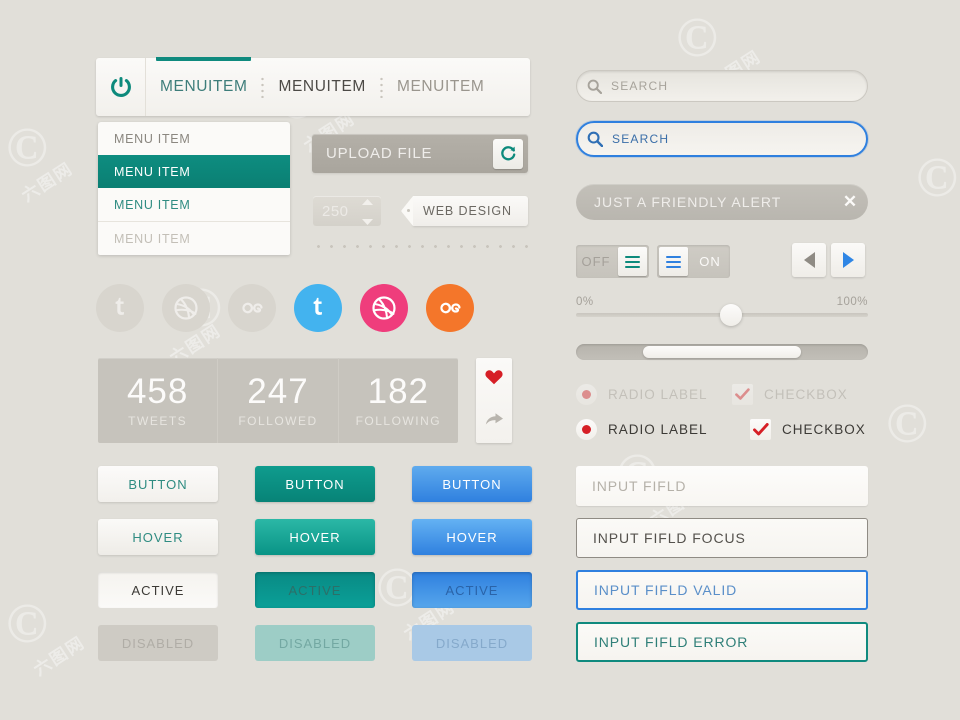 The image size is (960, 720). I want to click on share-arrow-icon, so click(494, 421).